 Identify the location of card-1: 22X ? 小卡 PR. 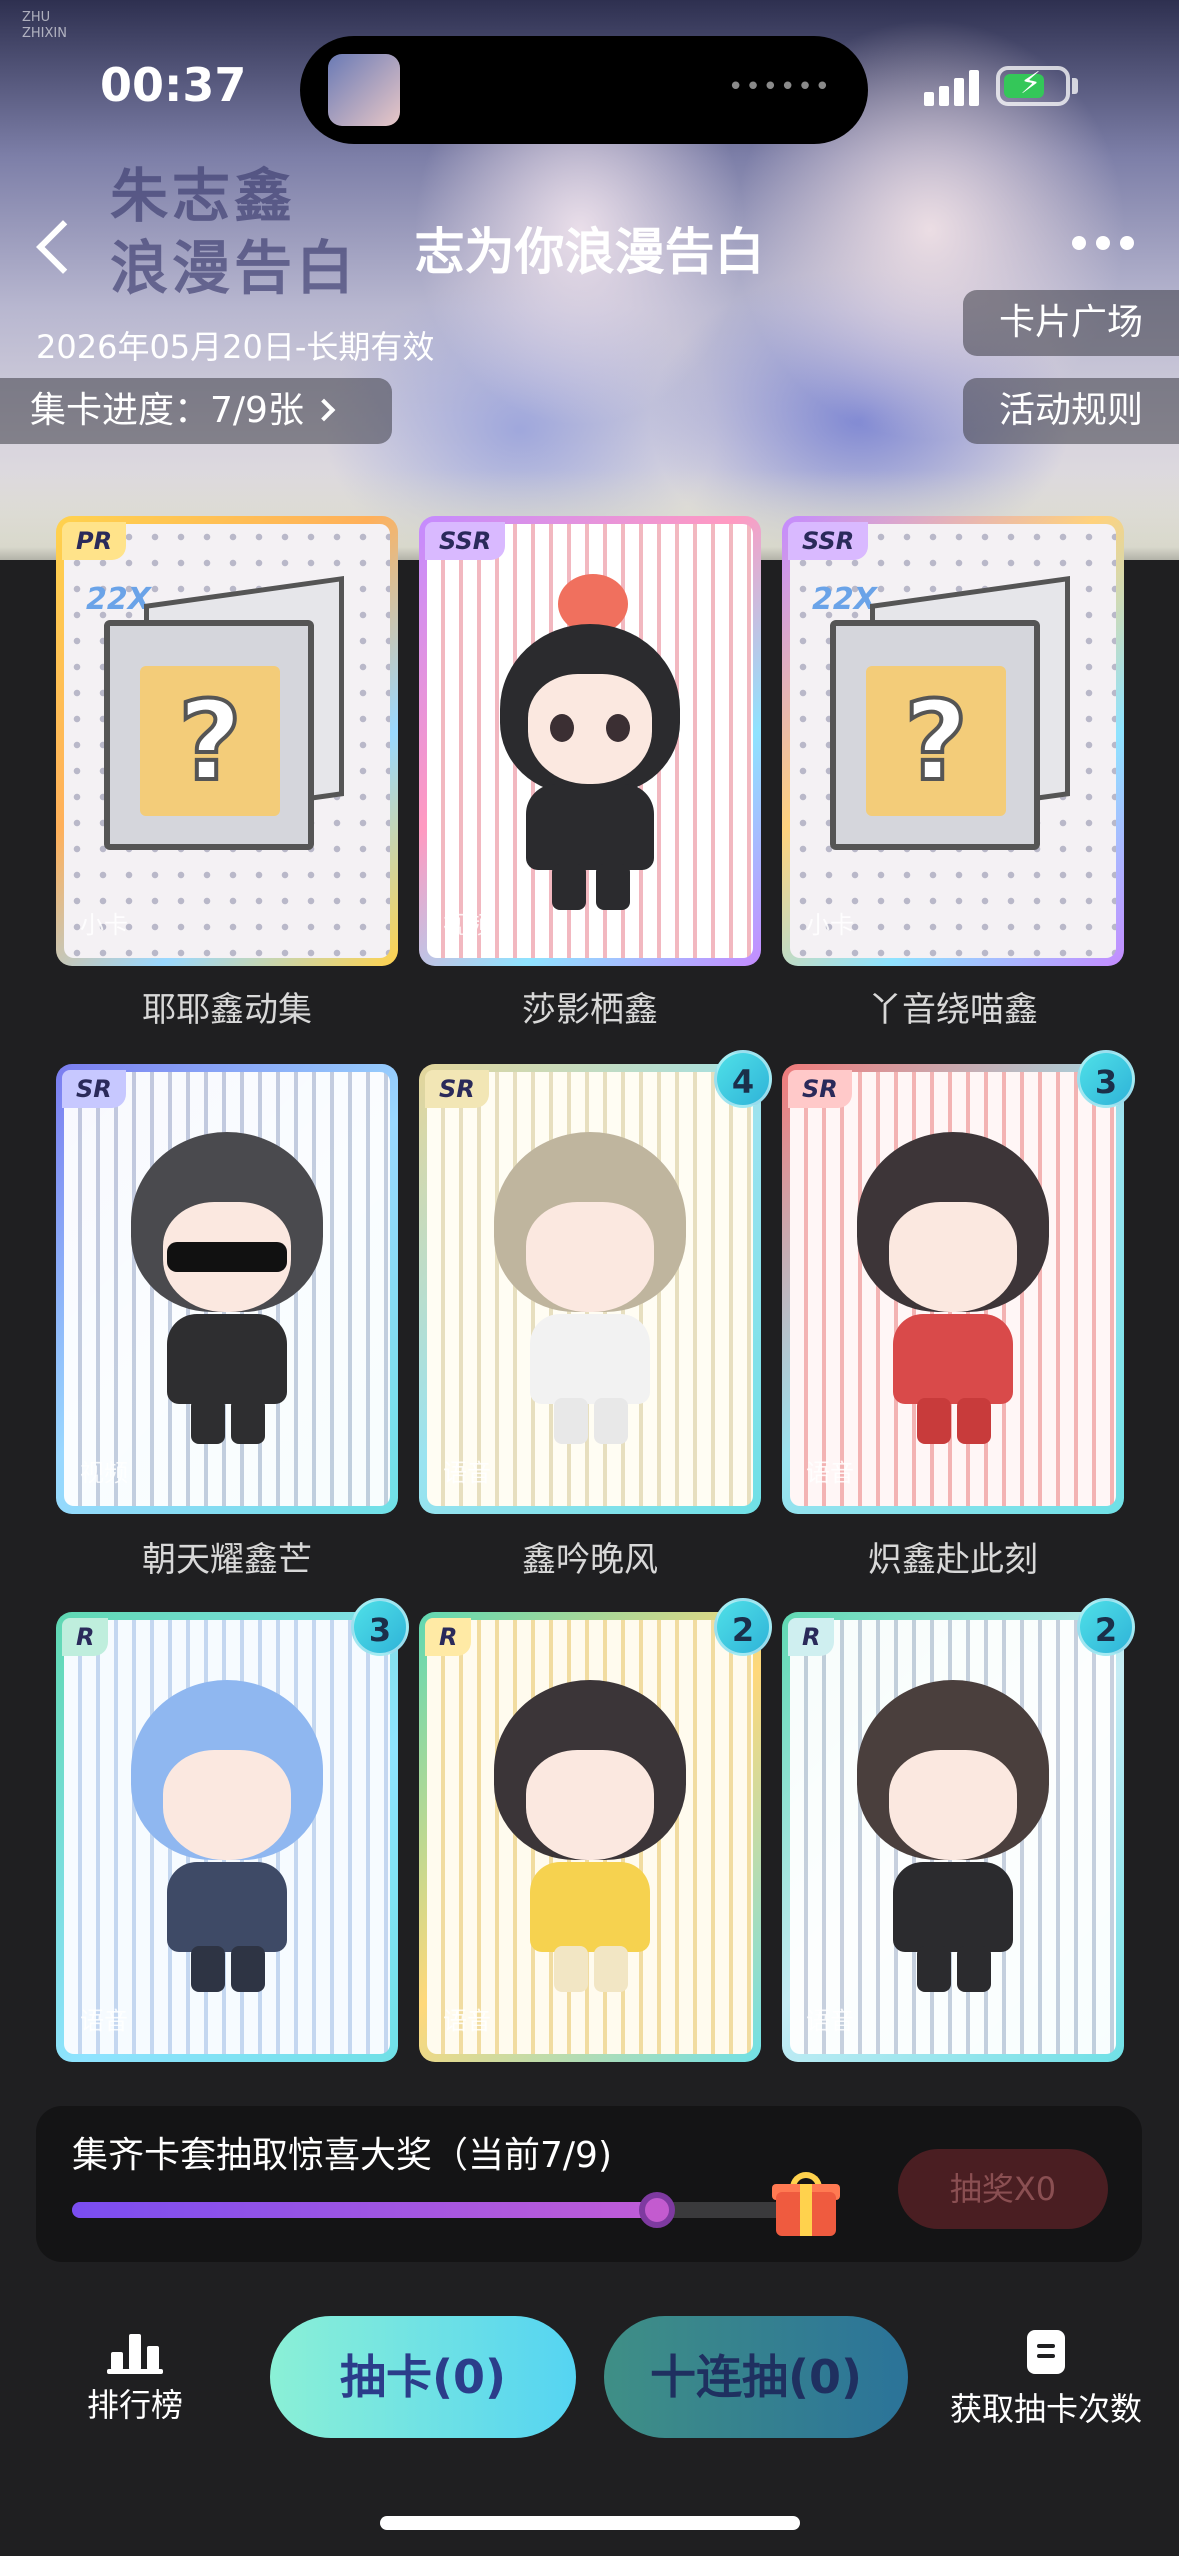
(227, 741).